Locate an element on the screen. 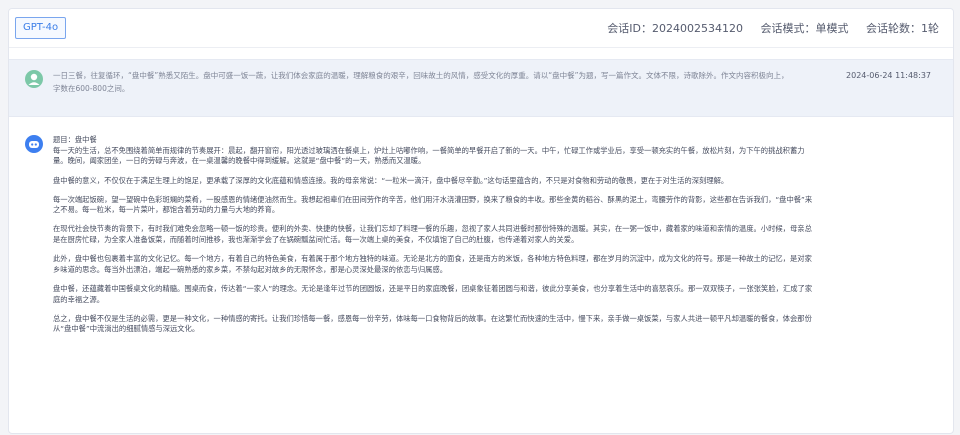 The image size is (960, 435). model-badge: GPT-4o is located at coordinates (41, 28).